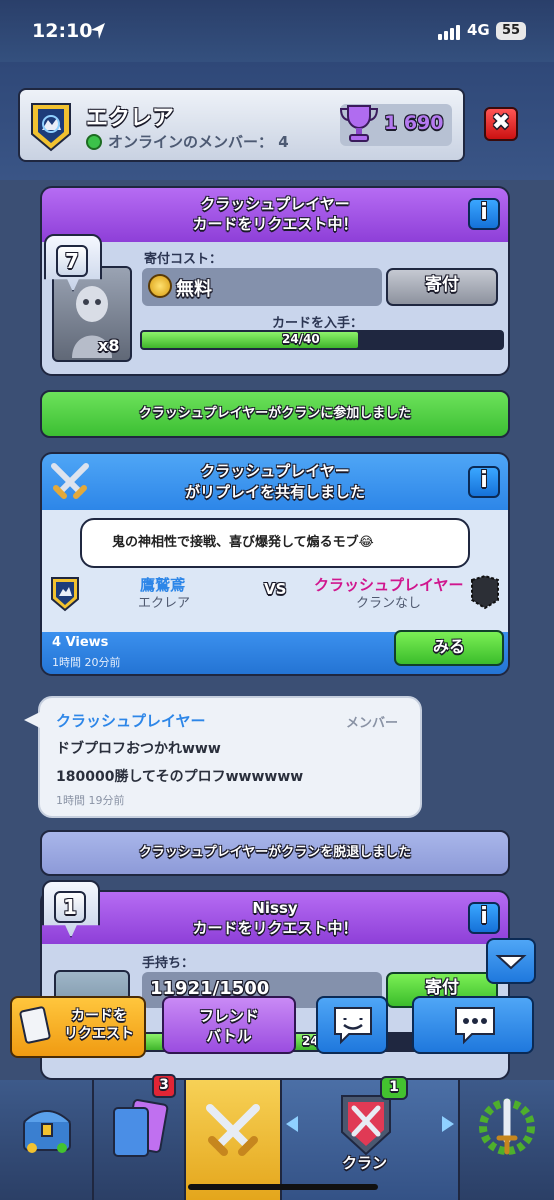 The image size is (554, 1200). I want to click on clan-tab-label: クラン, so click(365, 1163).